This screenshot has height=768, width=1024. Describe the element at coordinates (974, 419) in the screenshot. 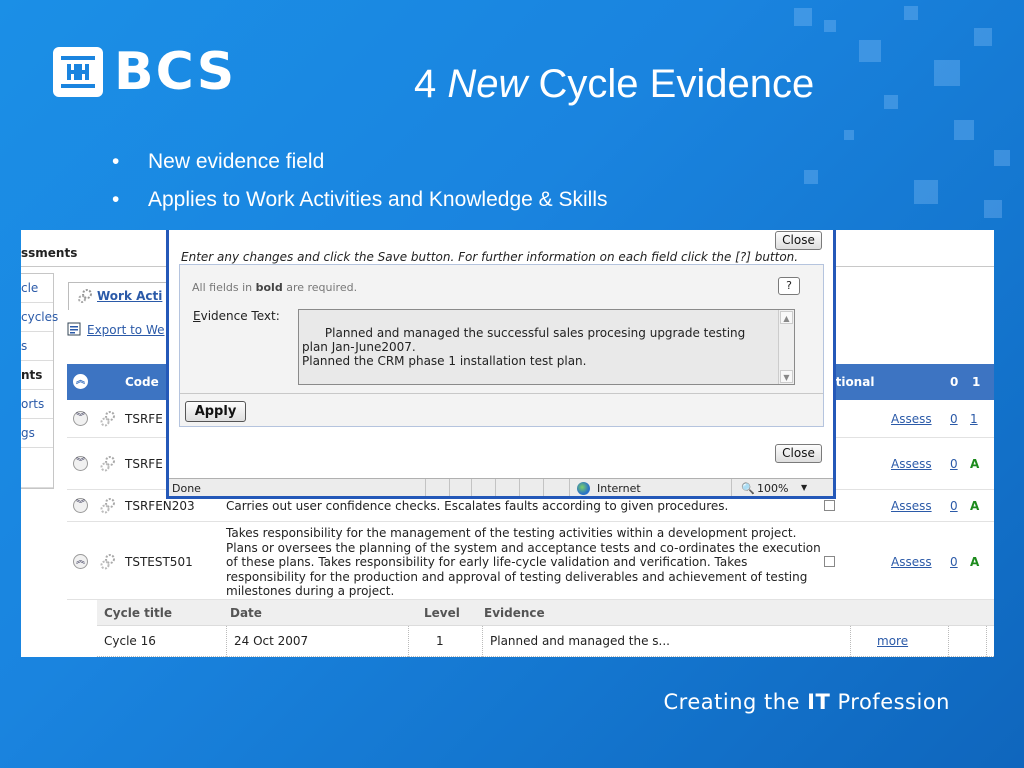

I see `level-1-link: 1` at that location.